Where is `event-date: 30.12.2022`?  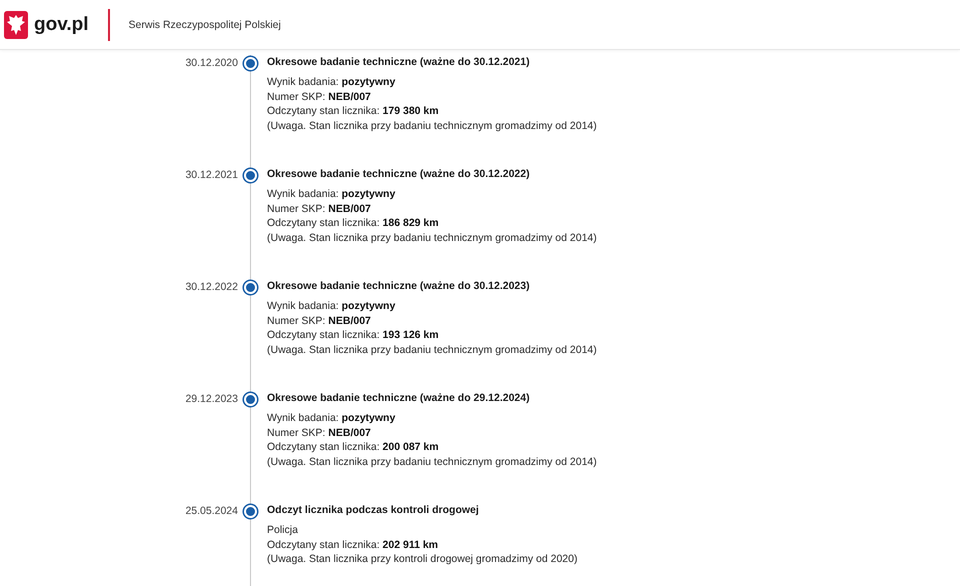
event-date: 30.12.2022 is located at coordinates (211, 287).